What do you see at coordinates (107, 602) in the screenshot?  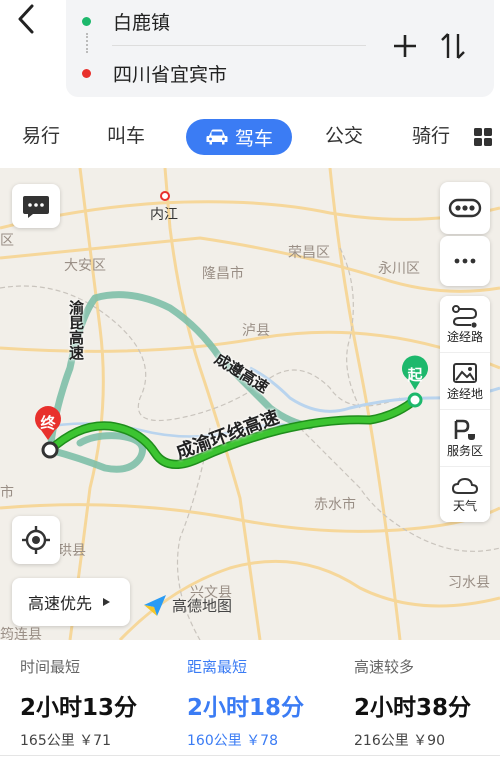 I see `triangle-right-icon` at bounding box center [107, 602].